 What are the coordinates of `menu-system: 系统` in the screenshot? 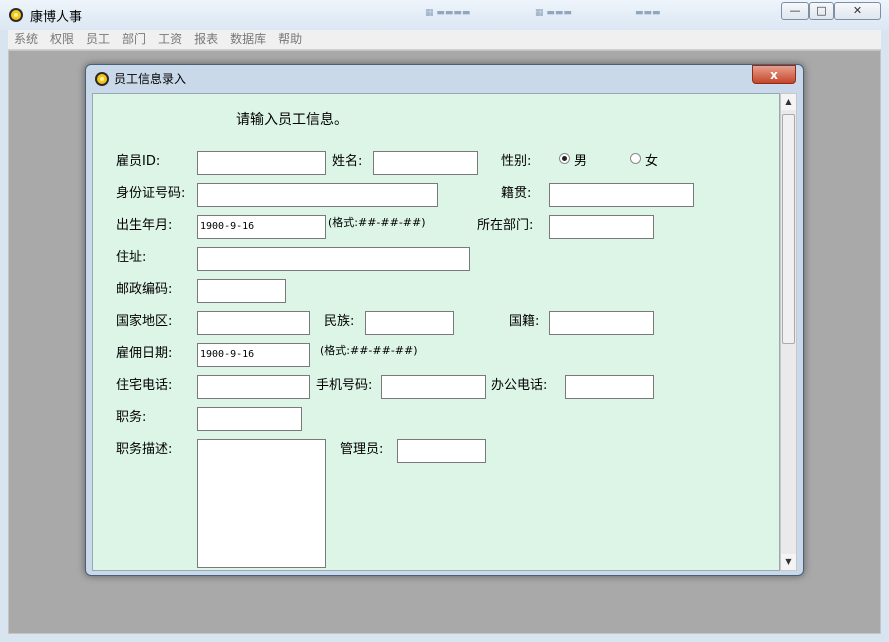 It's located at (26, 39).